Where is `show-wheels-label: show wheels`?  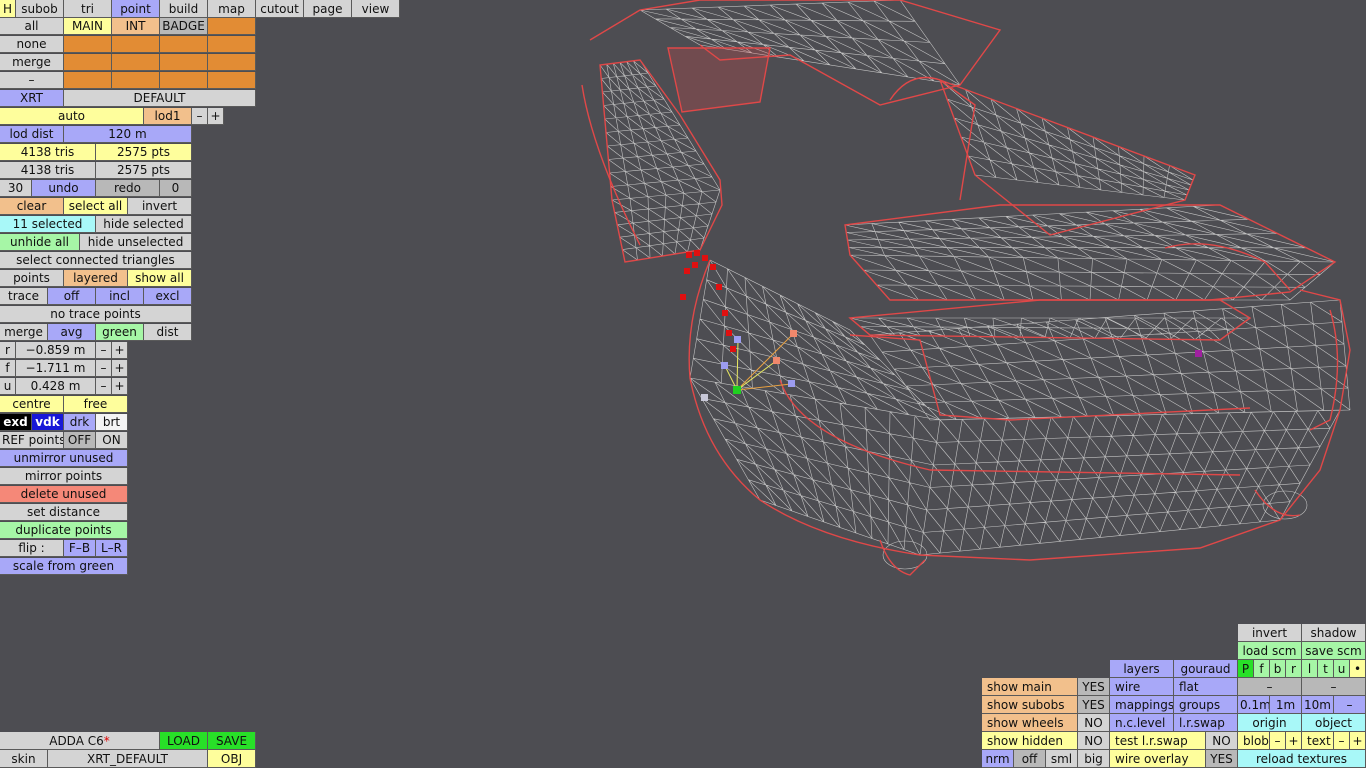
show-wheels-label: show wheels is located at coordinates (1030, 723).